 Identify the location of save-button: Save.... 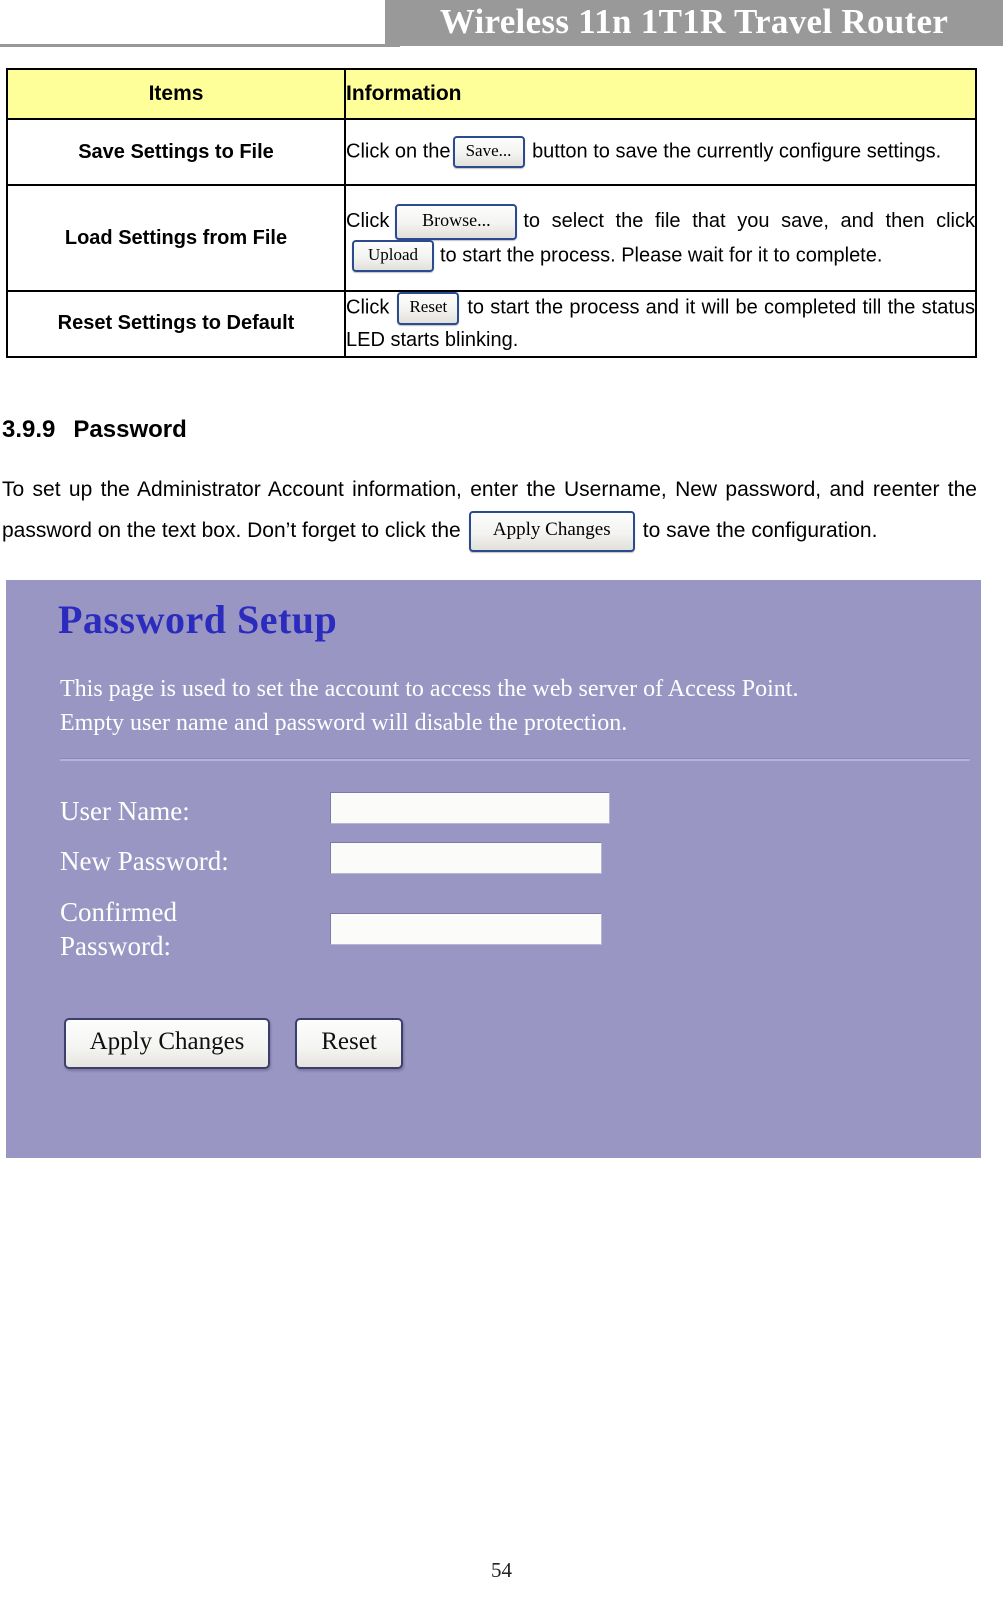
(488, 152).